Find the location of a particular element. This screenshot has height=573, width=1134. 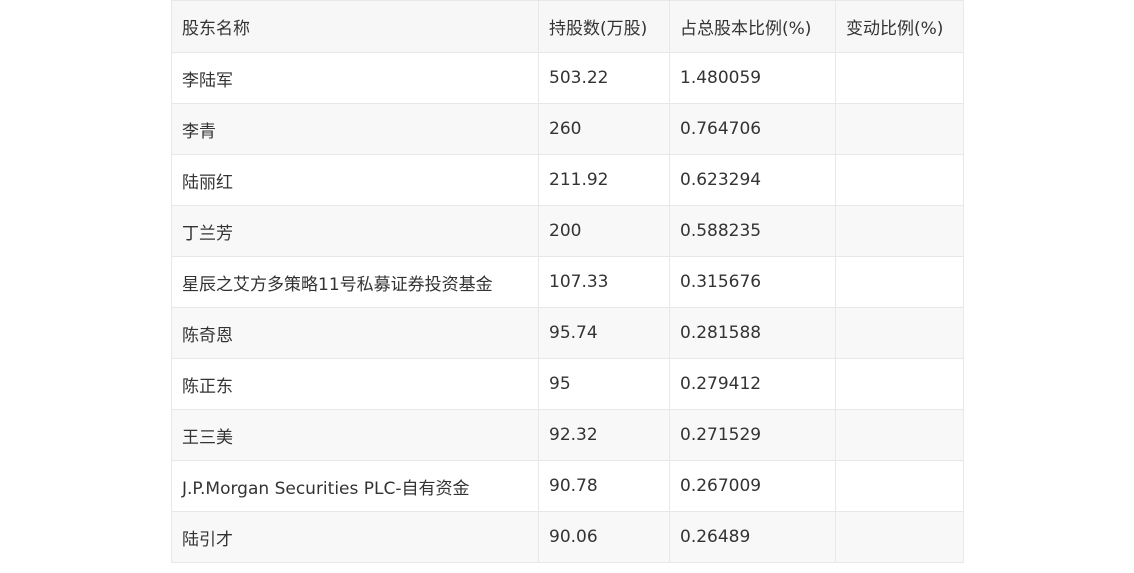

cell-ratio: 0.26489 is located at coordinates (752, 537).